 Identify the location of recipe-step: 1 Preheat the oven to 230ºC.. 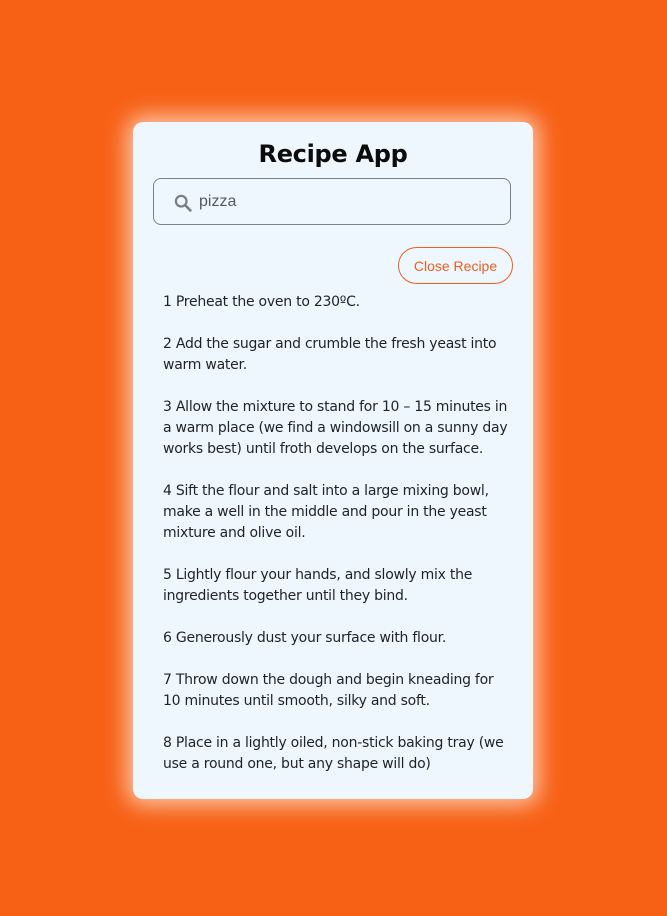
(261, 302).